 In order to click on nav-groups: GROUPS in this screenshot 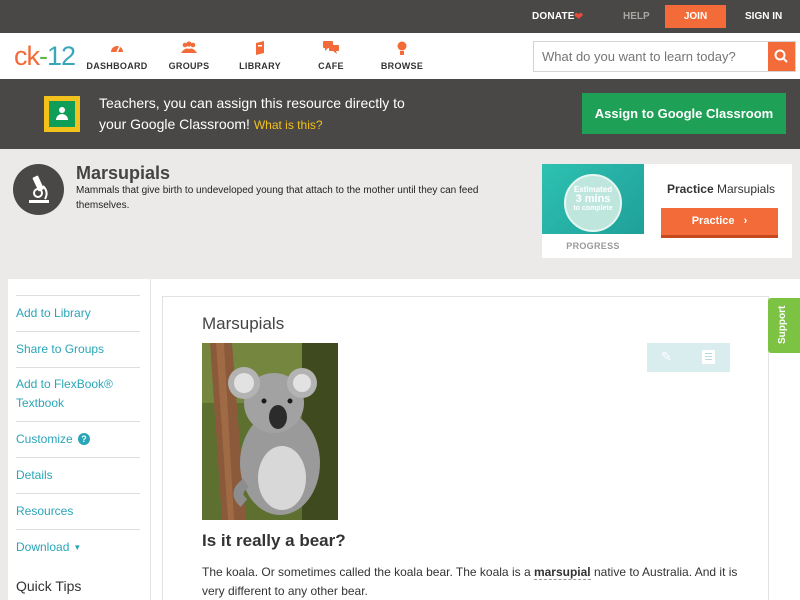, I will do `click(189, 56)`.